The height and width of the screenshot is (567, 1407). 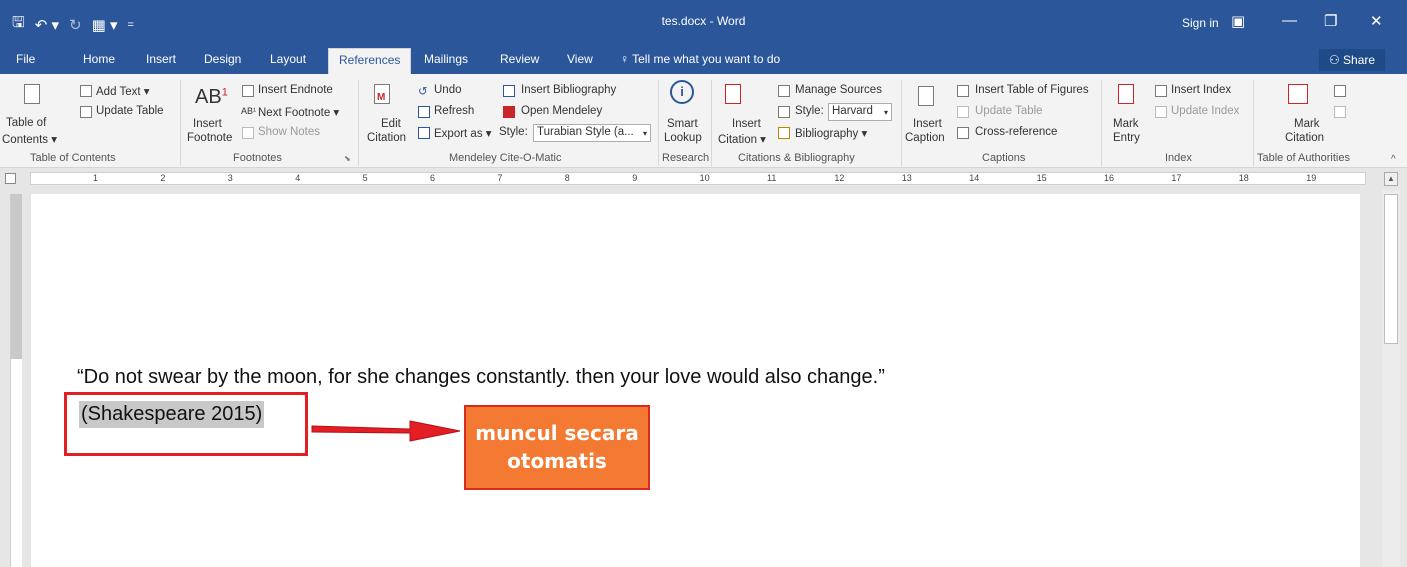 I want to click on tab-home: Home, so click(x=99, y=59).